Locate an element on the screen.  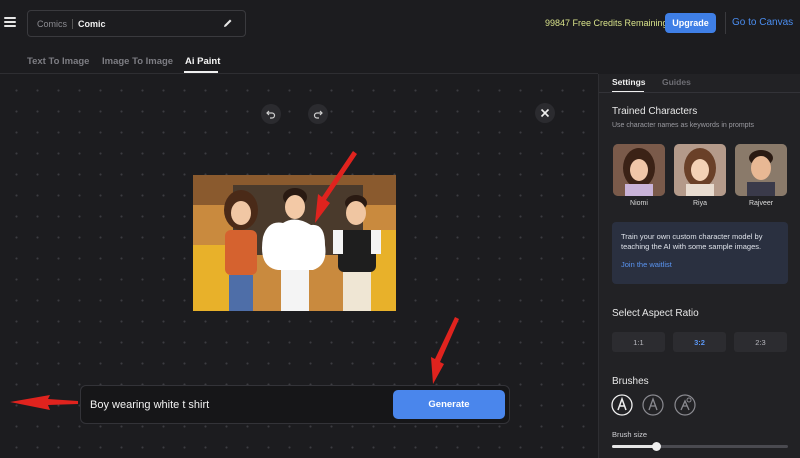
brush-eraser-icon is located at coordinates (685, 405).